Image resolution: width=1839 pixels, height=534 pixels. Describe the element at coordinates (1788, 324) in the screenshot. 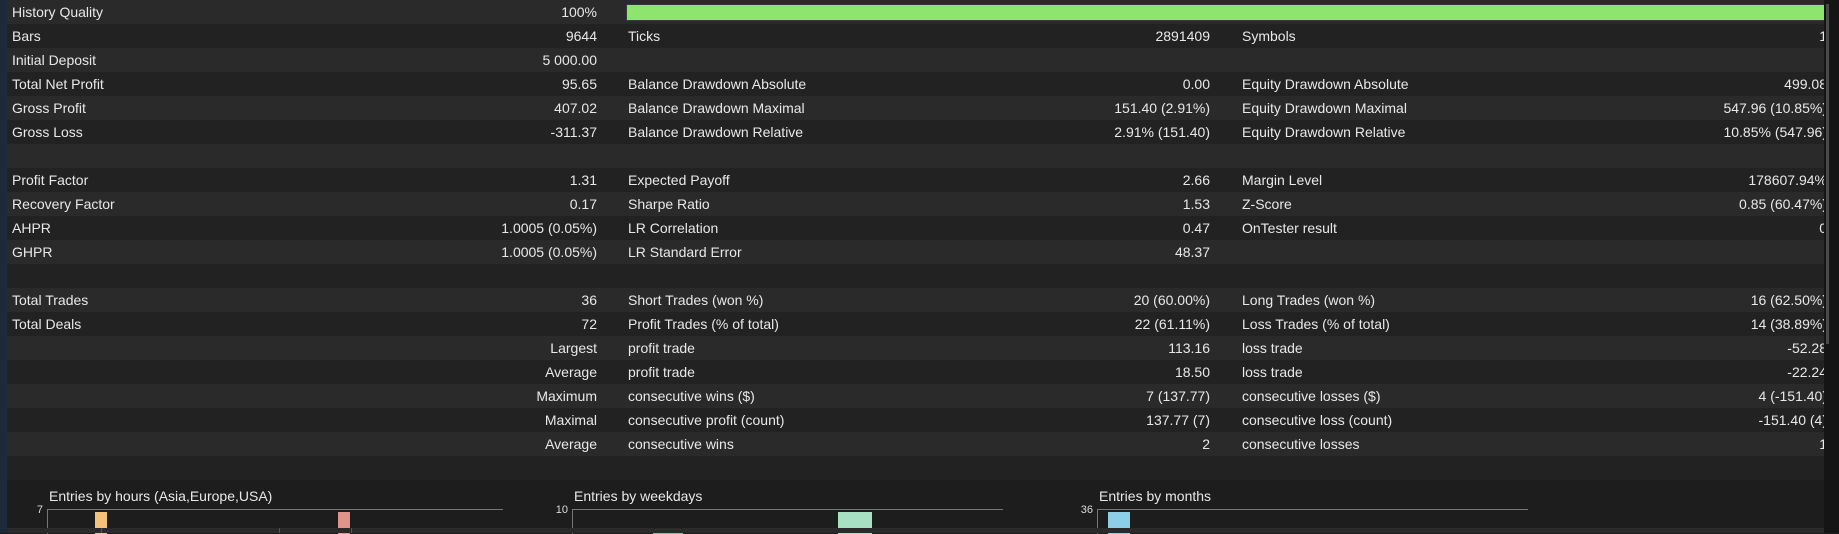

I see `stats-value-3: 14 (38.89%)` at that location.